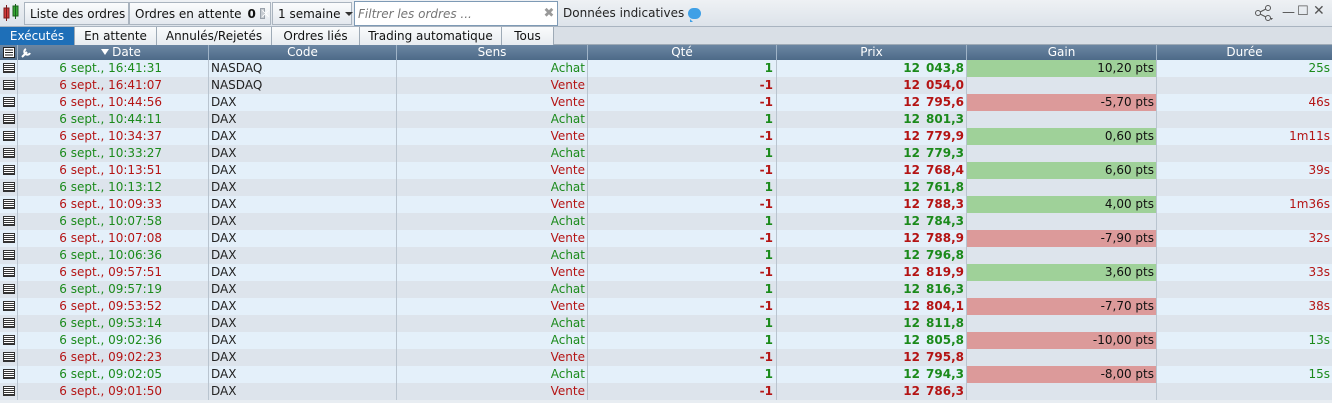  I want to click on date-cell: 6 sept., 10:06:36, so click(113, 255).